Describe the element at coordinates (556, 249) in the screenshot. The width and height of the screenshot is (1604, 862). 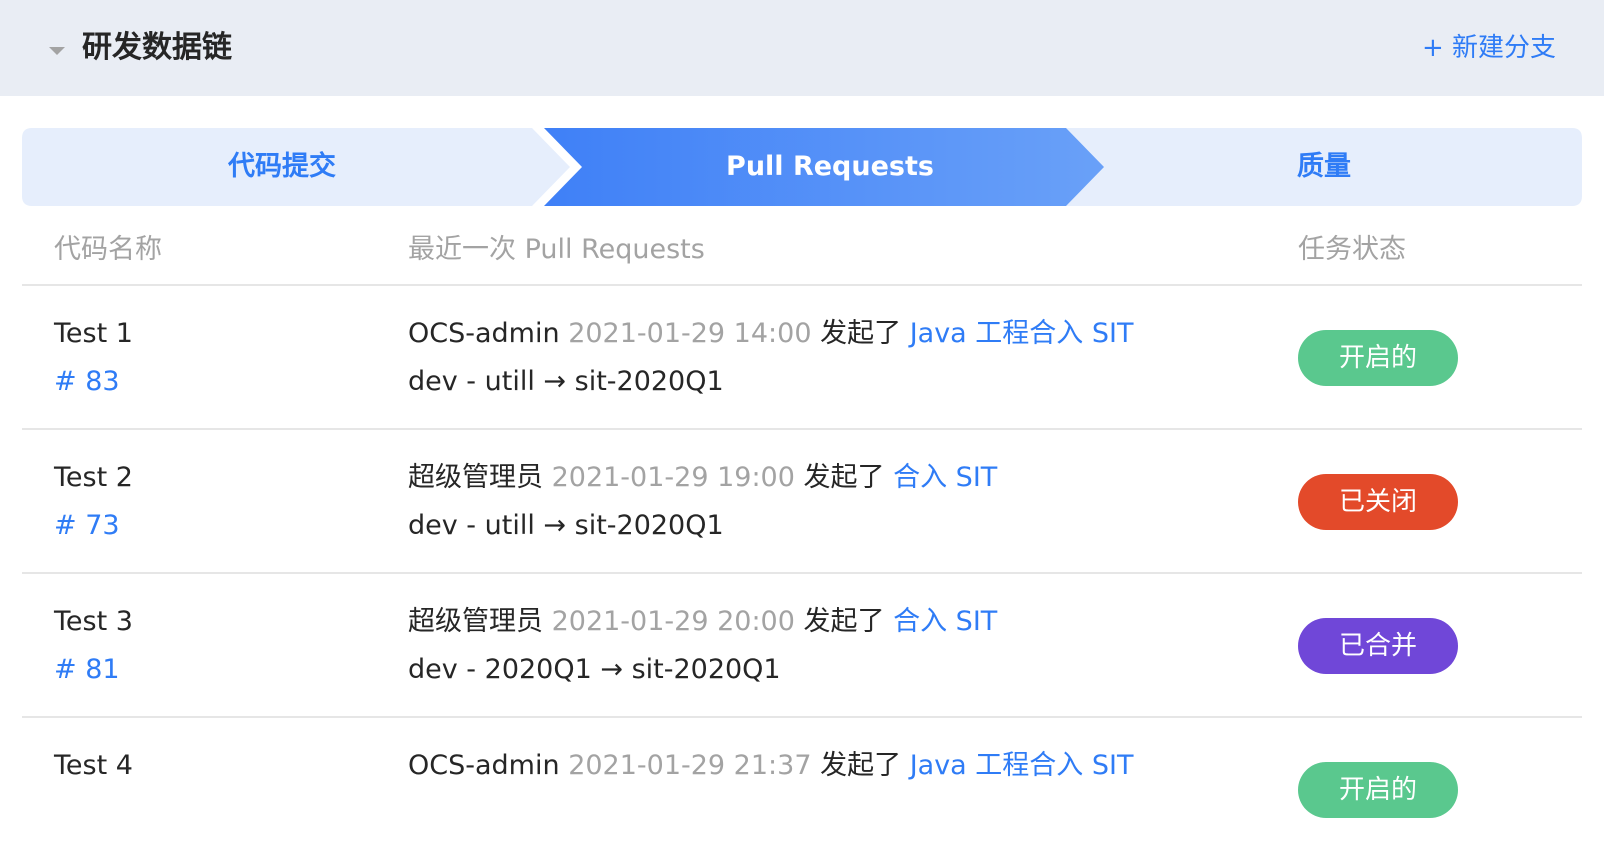
I see `column-header-latest-pr: 最近一次 Pull Requests` at that location.